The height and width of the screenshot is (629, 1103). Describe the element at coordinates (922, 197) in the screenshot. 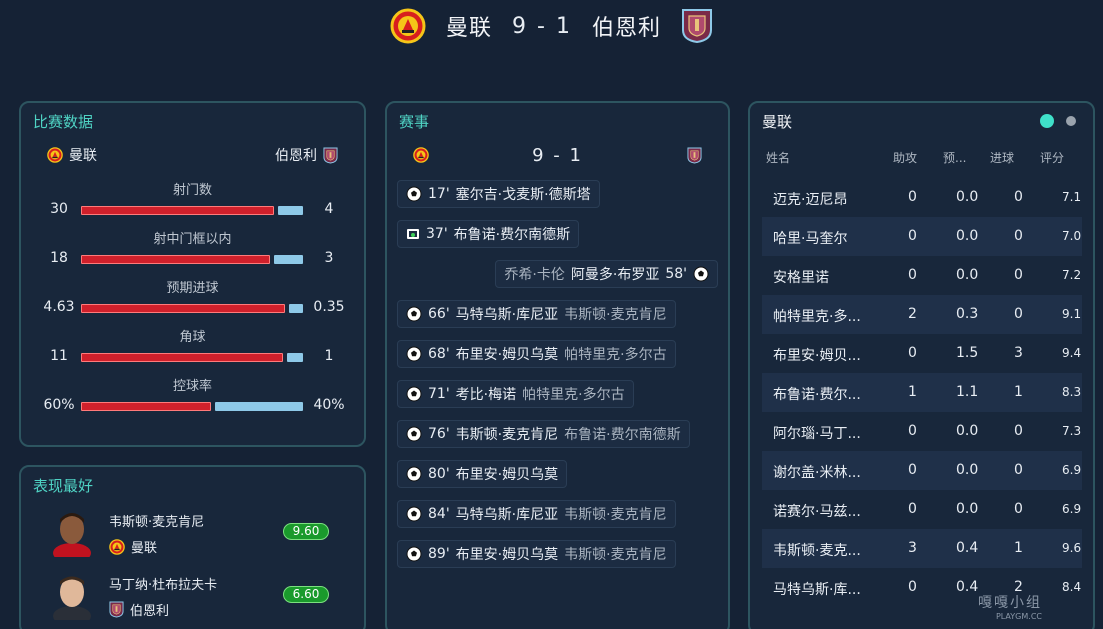

I see `table-row: 迈克·迈尼昂 0 0.0 0 7.1` at that location.